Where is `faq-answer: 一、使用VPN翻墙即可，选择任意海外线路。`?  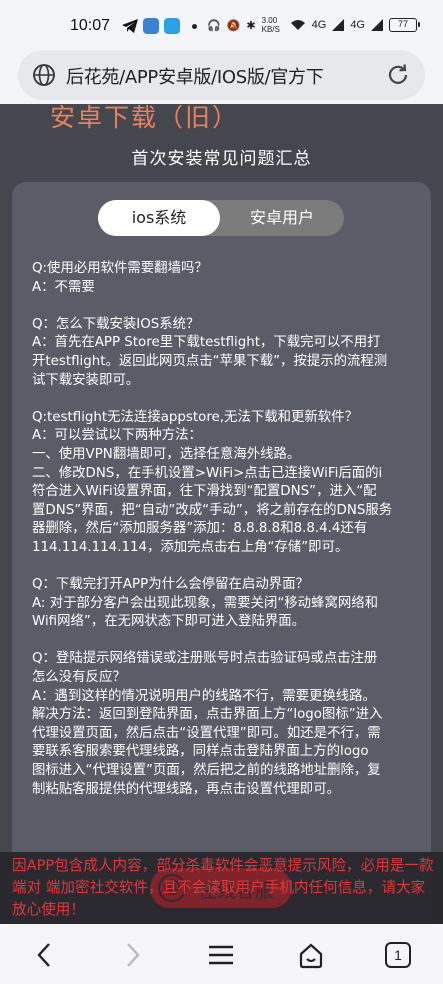
faq-answer: 一、使用VPN翻墙即可，选择任意海外线路。 is located at coordinates (166, 454).